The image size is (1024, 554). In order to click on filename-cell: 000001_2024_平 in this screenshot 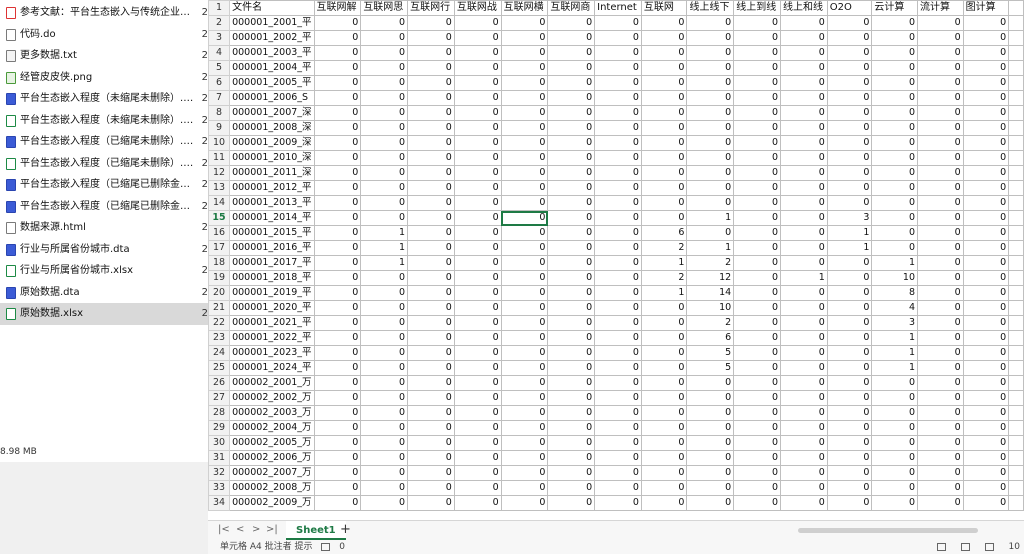, I will do `click(272, 368)`.